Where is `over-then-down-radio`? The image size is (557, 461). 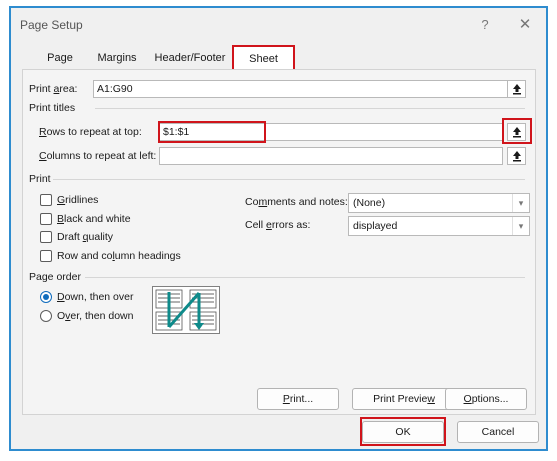 over-then-down-radio is located at coordinates (46, 316).